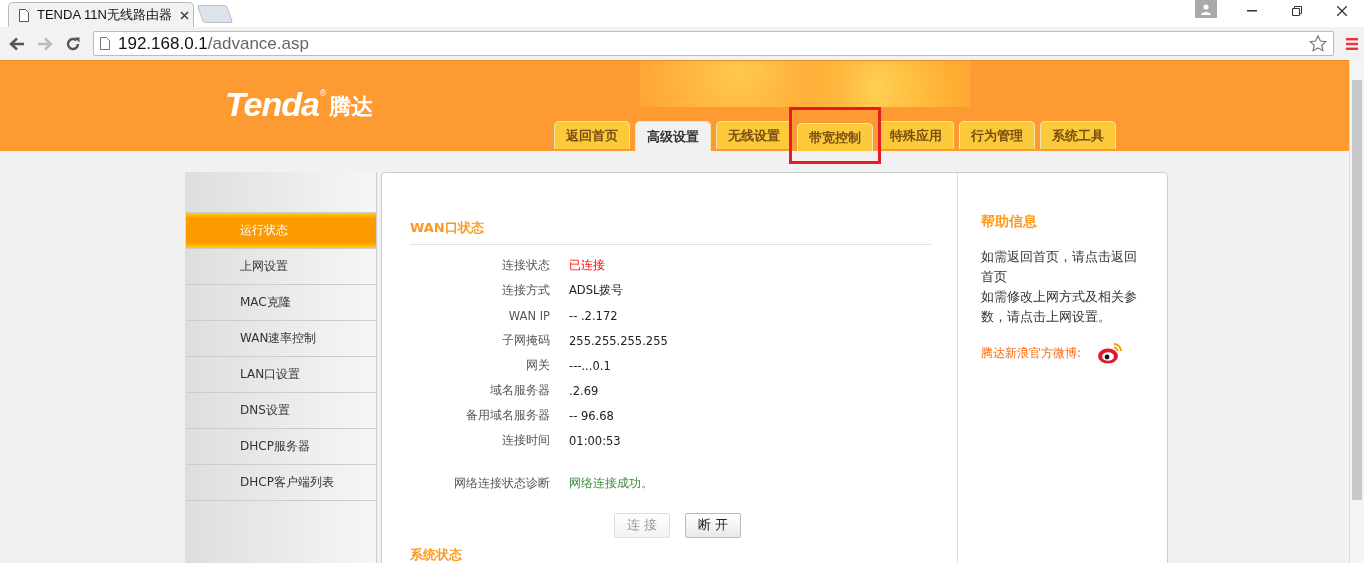  What do you see at coordinates (73, 43) in the screenshot?
I see `reload-icon` at bounding box center [73, 43].